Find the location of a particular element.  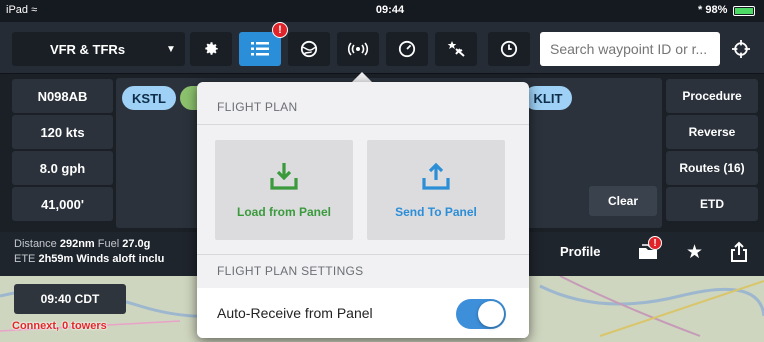

fuel-burn-button: 8.0 gph is located at coordinates (62, 168).